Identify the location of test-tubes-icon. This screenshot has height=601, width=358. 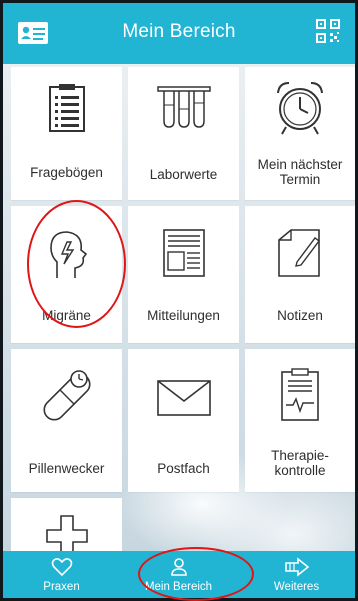
(183, 107).